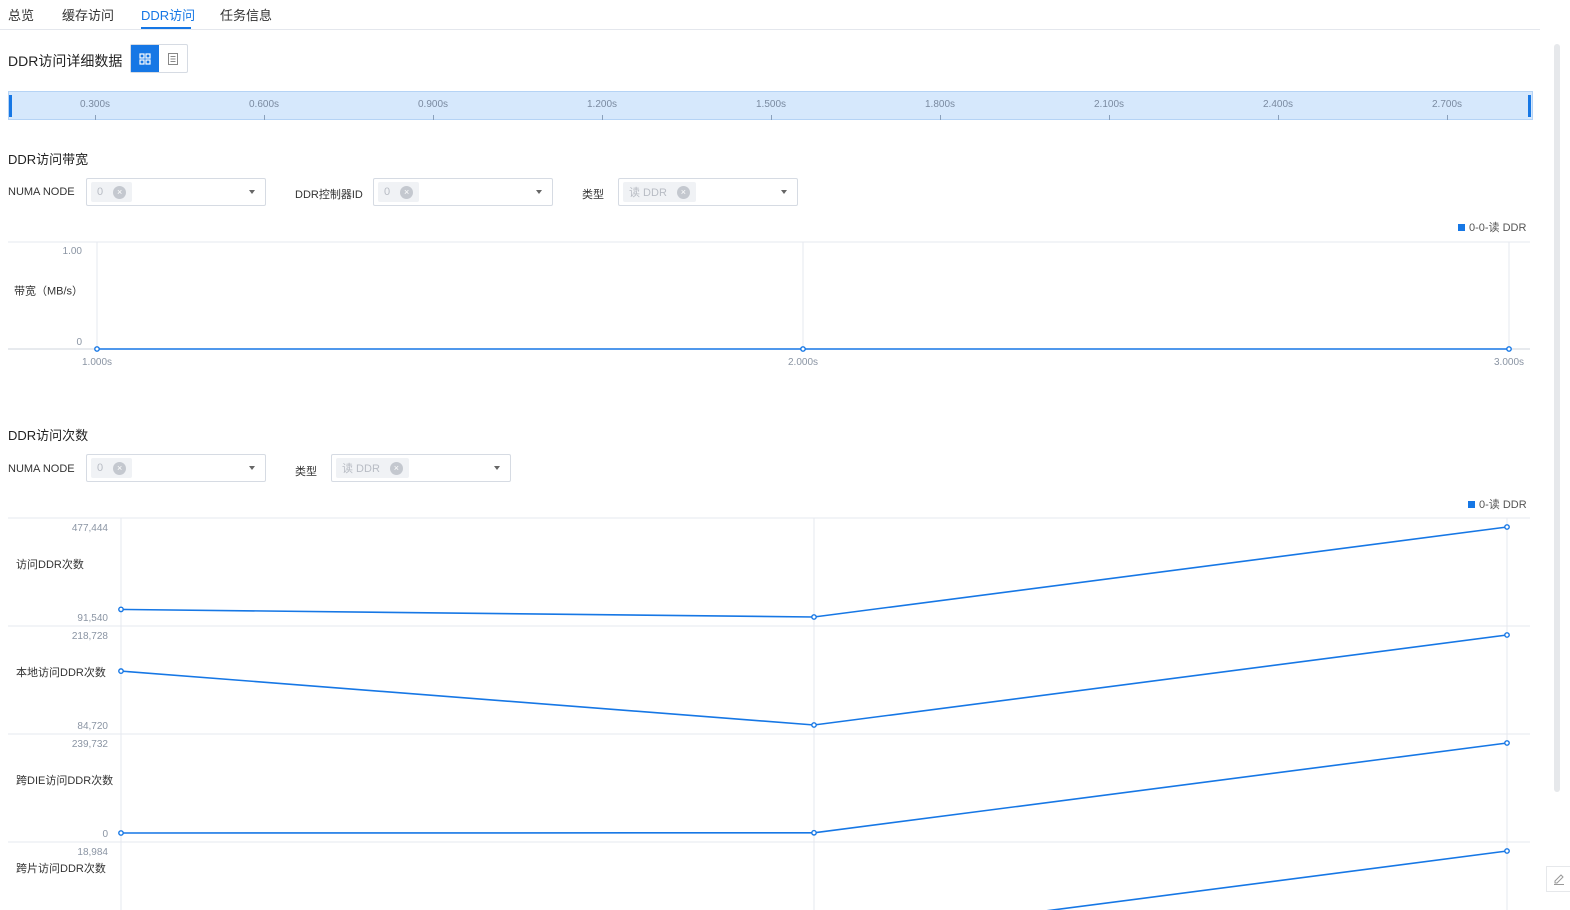 The image size is (1570, 910). I want to click on bw-type-label: 类型, so click(593, 195).